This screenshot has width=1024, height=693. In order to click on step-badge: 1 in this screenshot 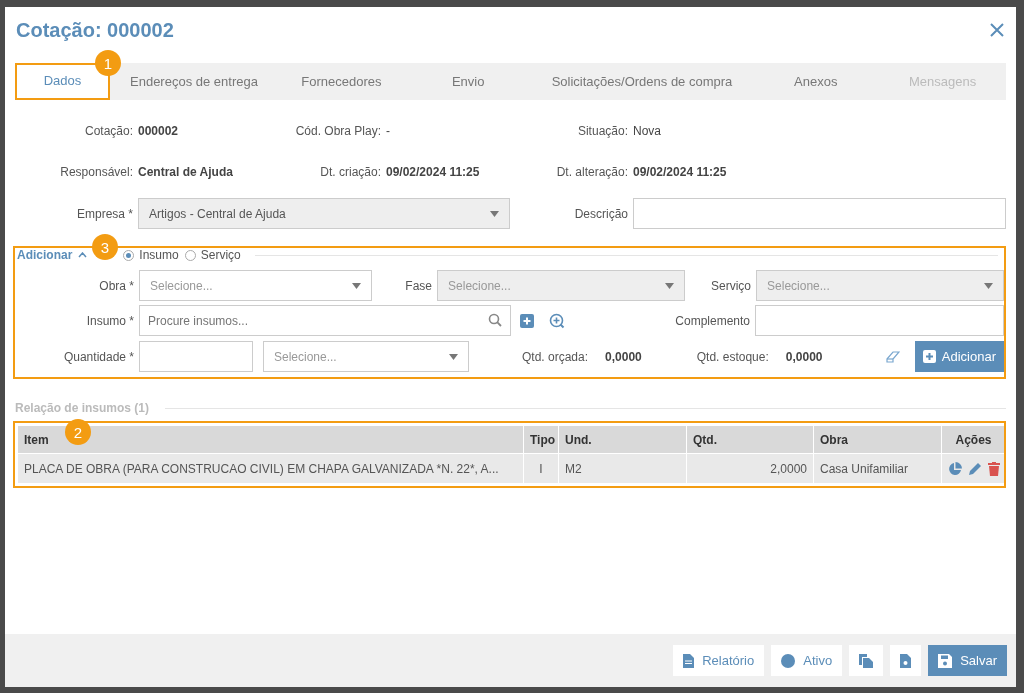, I will do `click(108, 63)`.